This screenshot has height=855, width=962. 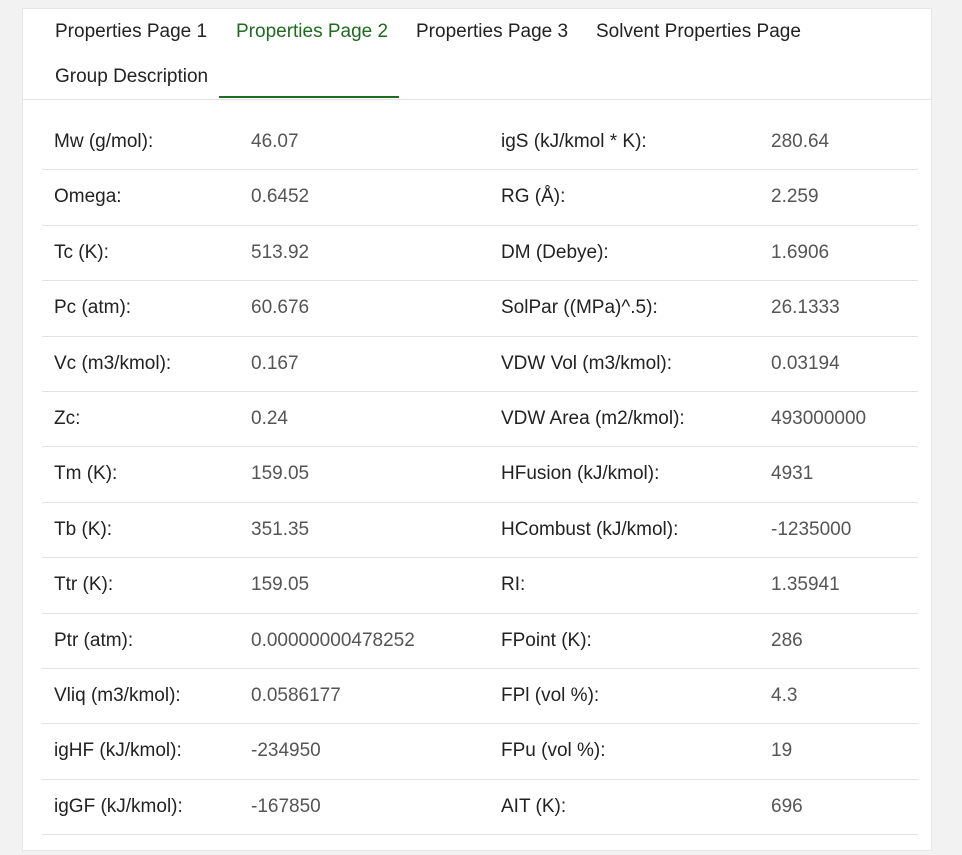 I want to click on property-value: 19, so click(x=782, y=751).